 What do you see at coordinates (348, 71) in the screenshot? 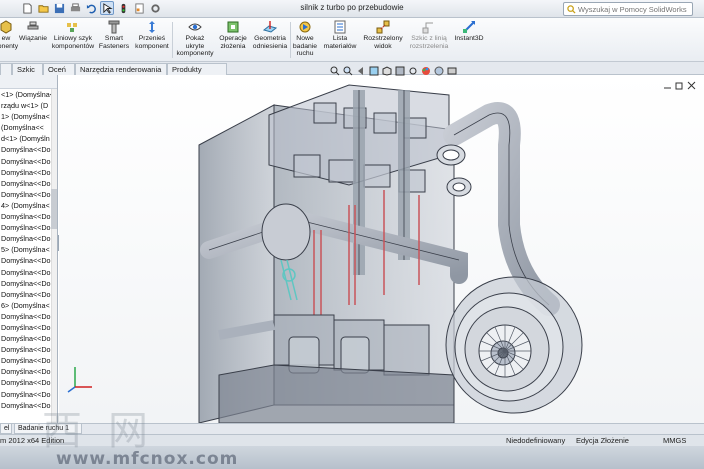
I see `zoom-to-area-icon` at bounding box center [348, 71].